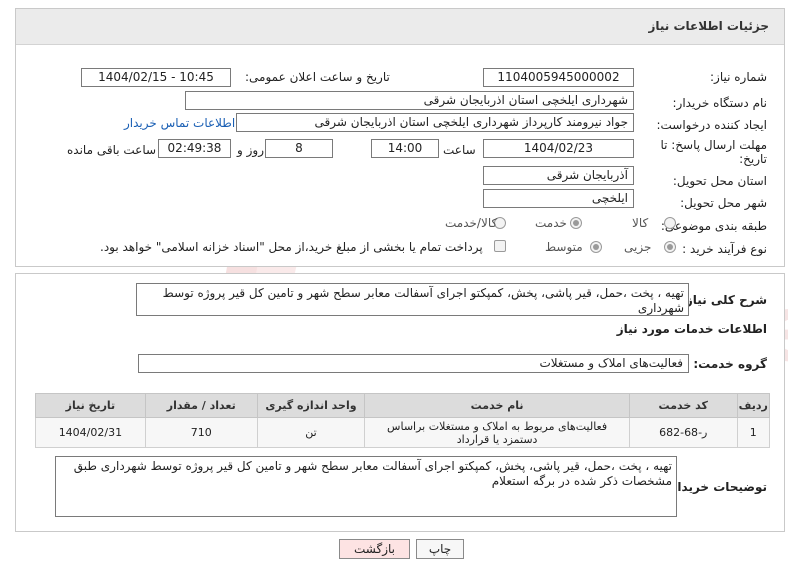 This screenshot has height=574, width=788. Describe the element at coordinates (299, 148) in the screenshot. I see `days-remaining-field: 8` at that location.